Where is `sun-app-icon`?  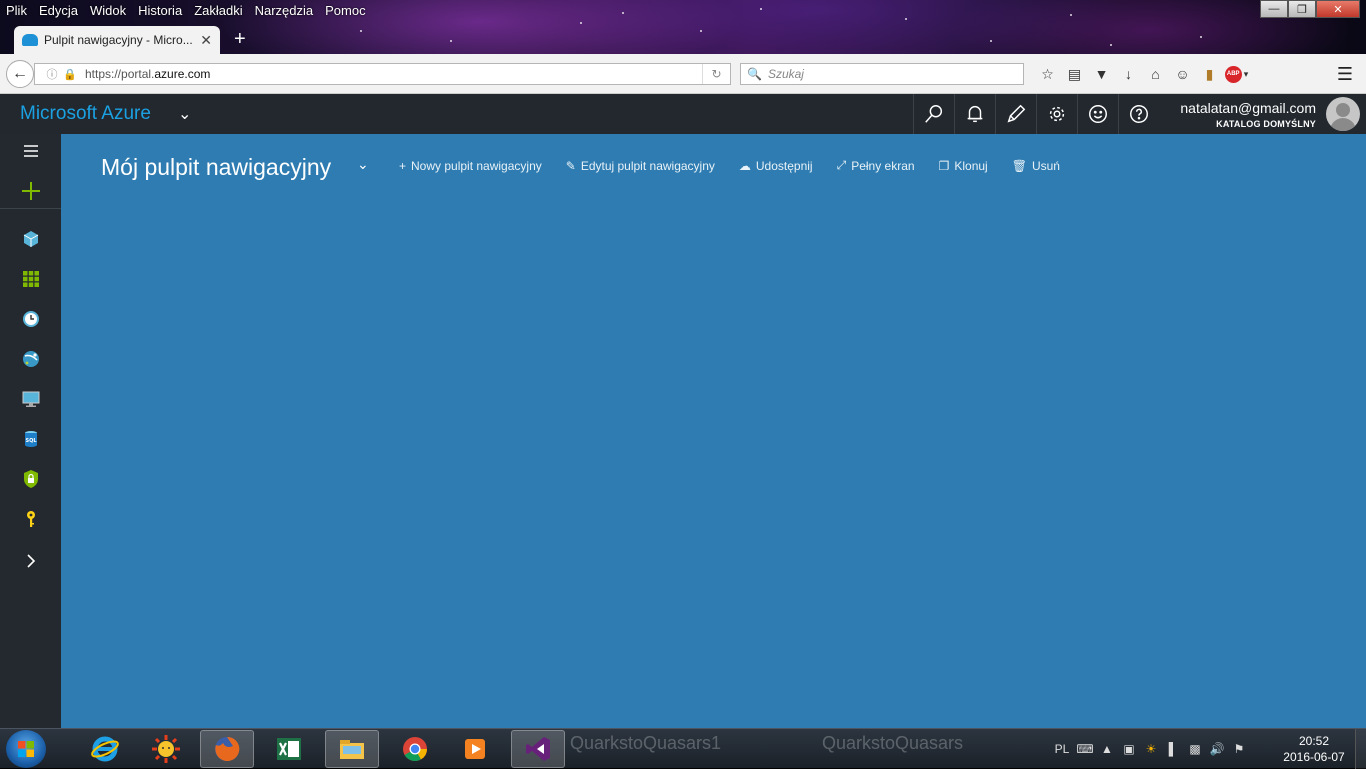 sun-app-icon is located at coordinates (166, 749).